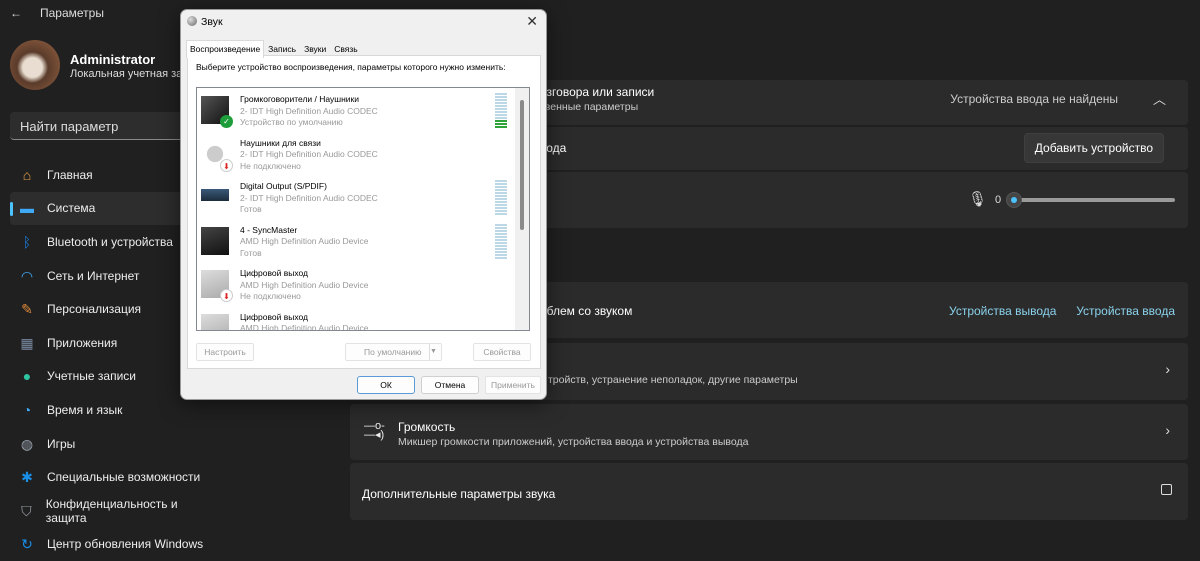  Describe the element at coordinates (1002, 311) in the screenshot. I see `output-devices-link: Устройства вывода` at that location.